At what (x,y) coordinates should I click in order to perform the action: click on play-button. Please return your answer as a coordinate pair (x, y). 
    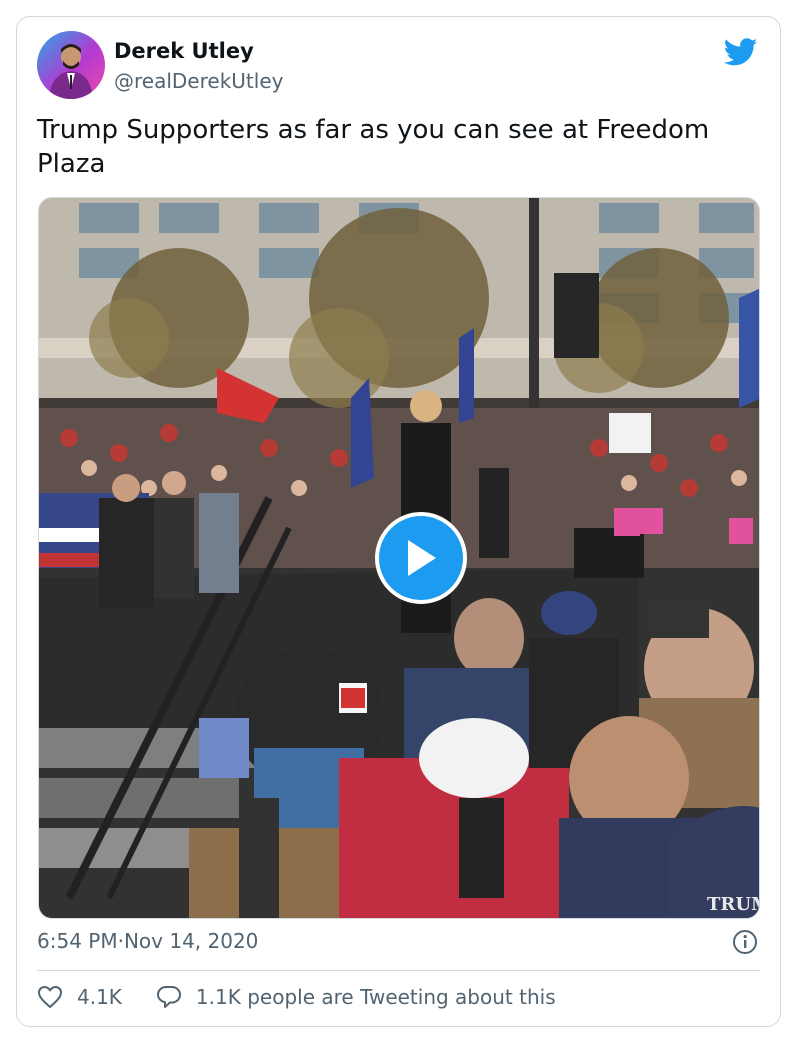
    Looking at the image, I should click on (421, 558).